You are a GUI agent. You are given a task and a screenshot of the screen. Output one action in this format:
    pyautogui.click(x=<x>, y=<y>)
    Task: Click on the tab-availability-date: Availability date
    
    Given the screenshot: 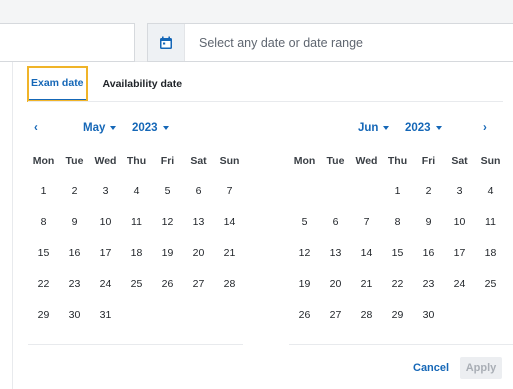 What is the action you would take?
    pyautogui.click(x=143, y=84)
    